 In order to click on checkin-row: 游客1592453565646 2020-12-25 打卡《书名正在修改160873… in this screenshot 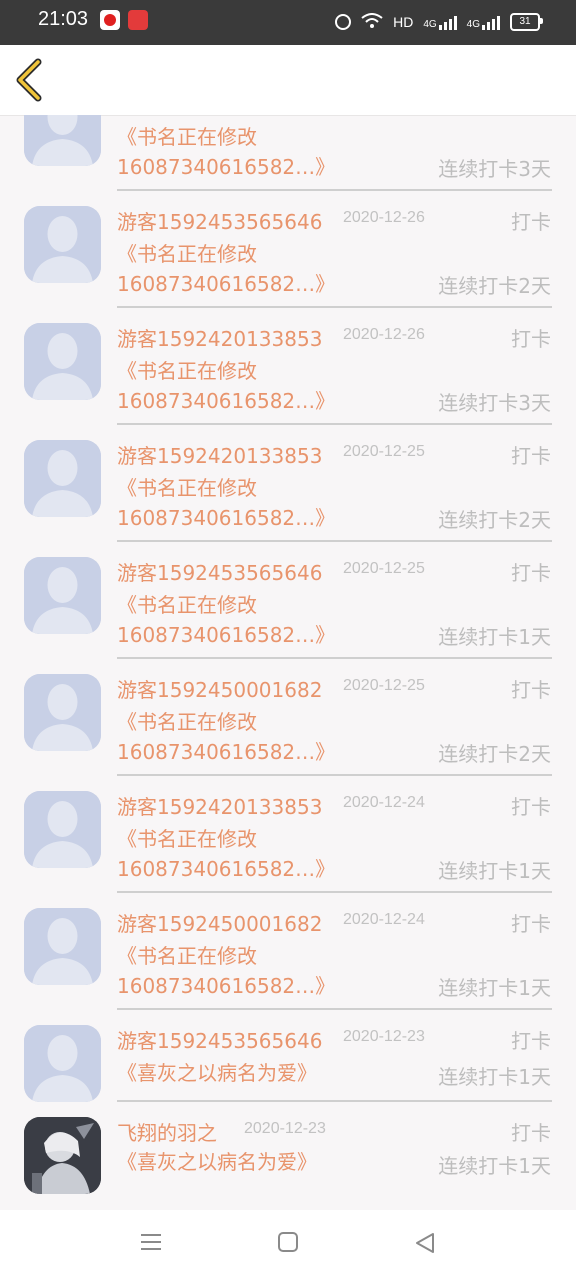, I will do `click(288, 601)`.